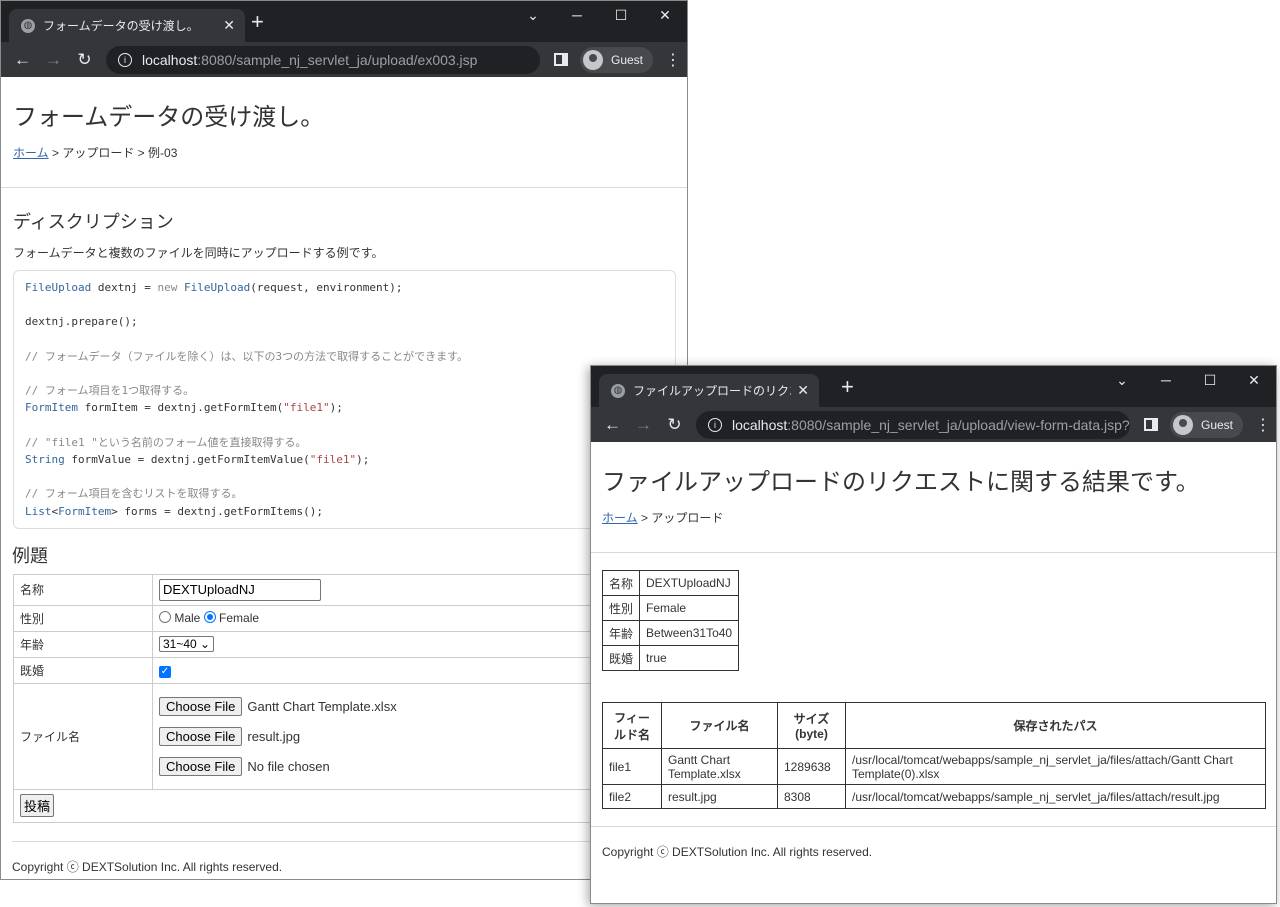 The height and width of the screenshot is (907, 1280). I want to click on code-token: formValue = dextnj.getFormItemValue(, so click(187, 460).